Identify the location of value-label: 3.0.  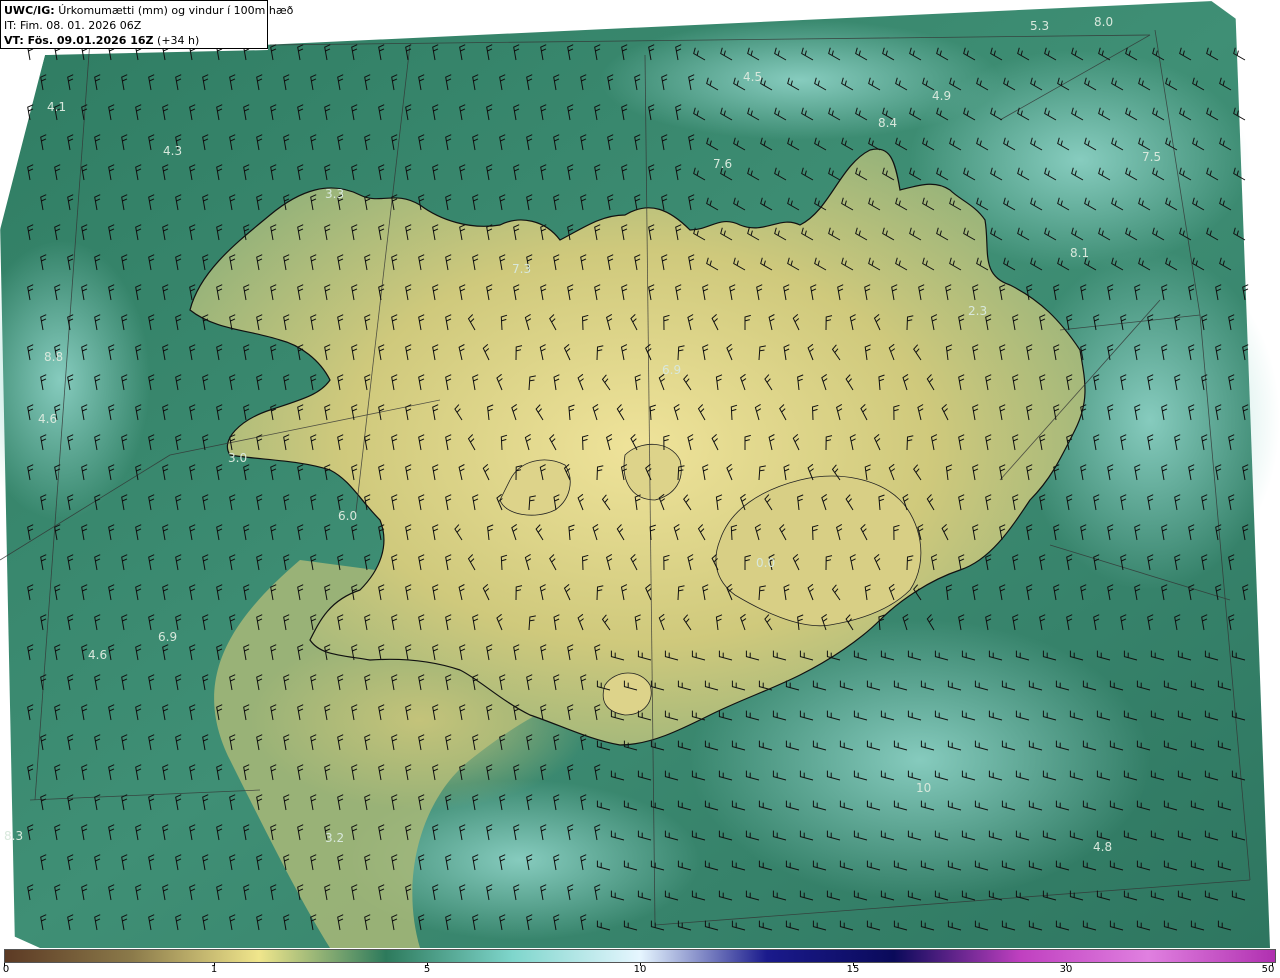
(237, 458).